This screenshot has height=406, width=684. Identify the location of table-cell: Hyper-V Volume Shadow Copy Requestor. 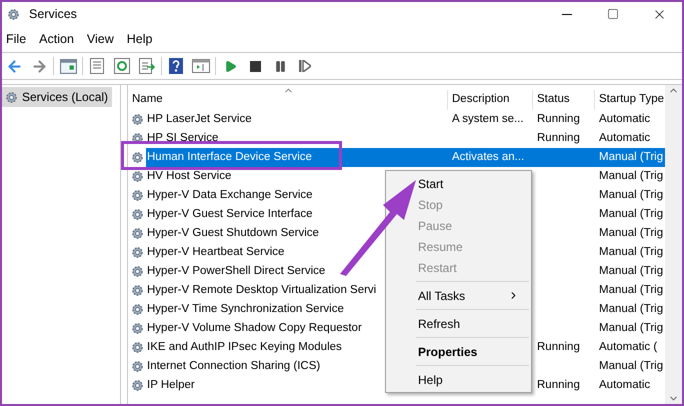
(254, 328).